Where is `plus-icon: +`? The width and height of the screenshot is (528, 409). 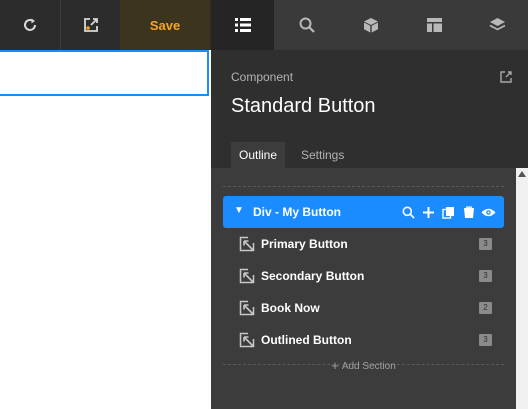 plus-icon: + is located at coordinates (335, 365).